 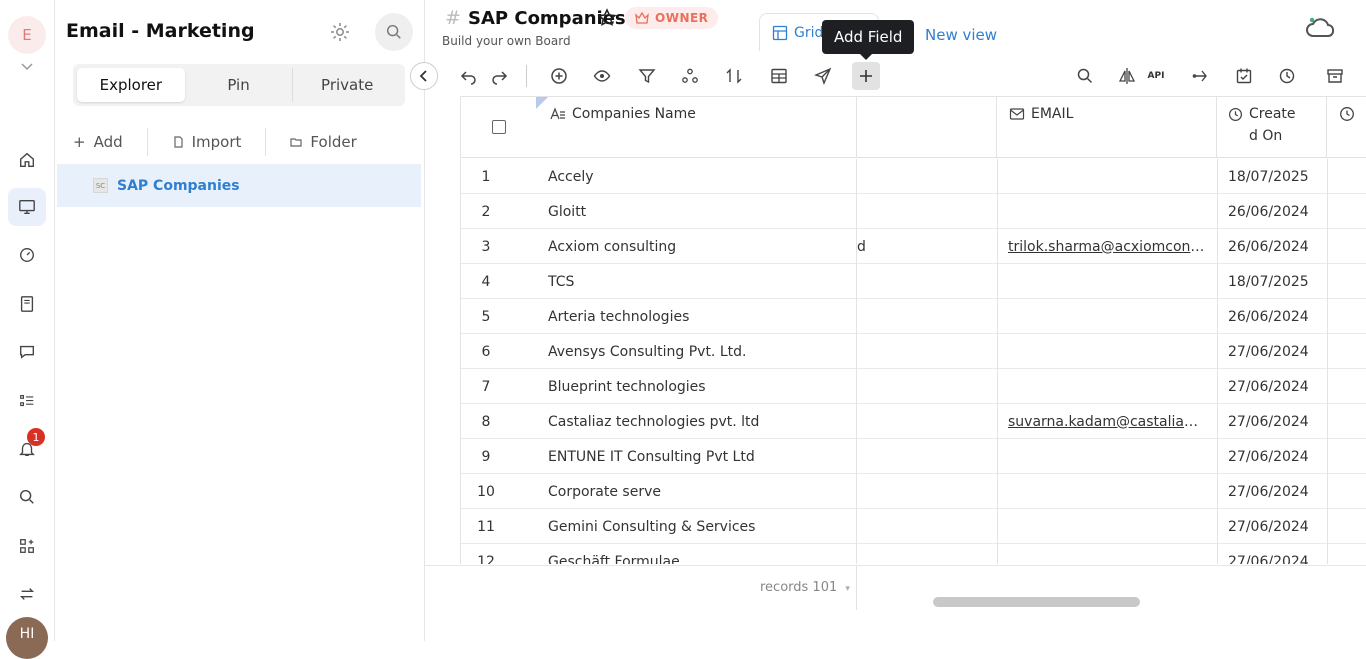 What do you see at coordinates (27, 594) in the screenshot?
I see `swap-icon` at bounding box center [27, 594].